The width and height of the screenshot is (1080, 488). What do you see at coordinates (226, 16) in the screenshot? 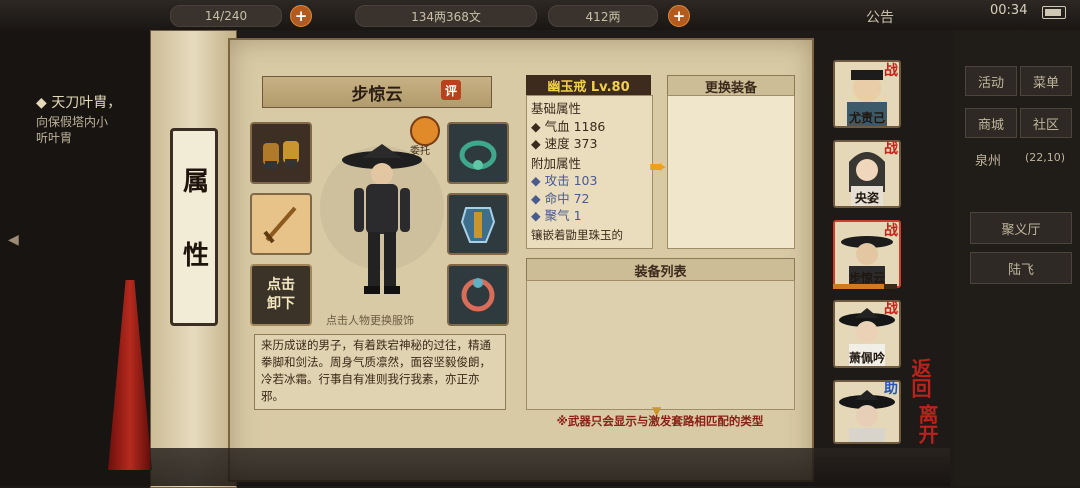
I see `tower-count: 14/240` at bounding box center [226, 16].